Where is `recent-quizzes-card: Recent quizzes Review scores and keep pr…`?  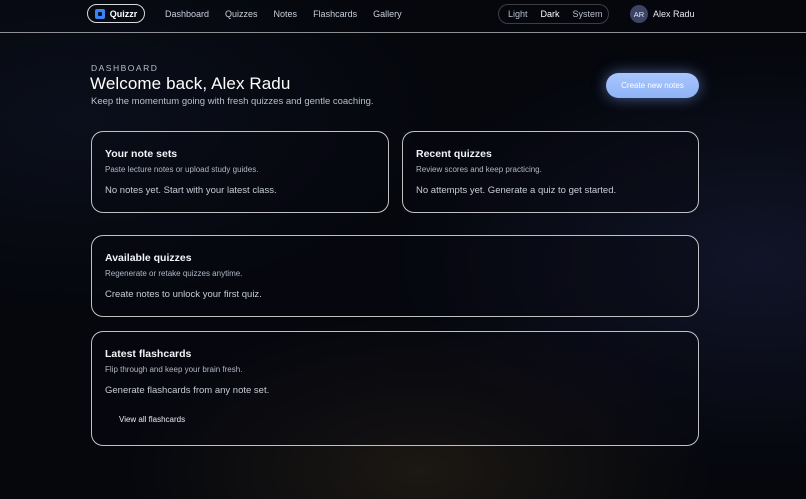 recent-quizzes-card: Recent quizzes Review scores and keep pr… is located at coordinates (550, 172).